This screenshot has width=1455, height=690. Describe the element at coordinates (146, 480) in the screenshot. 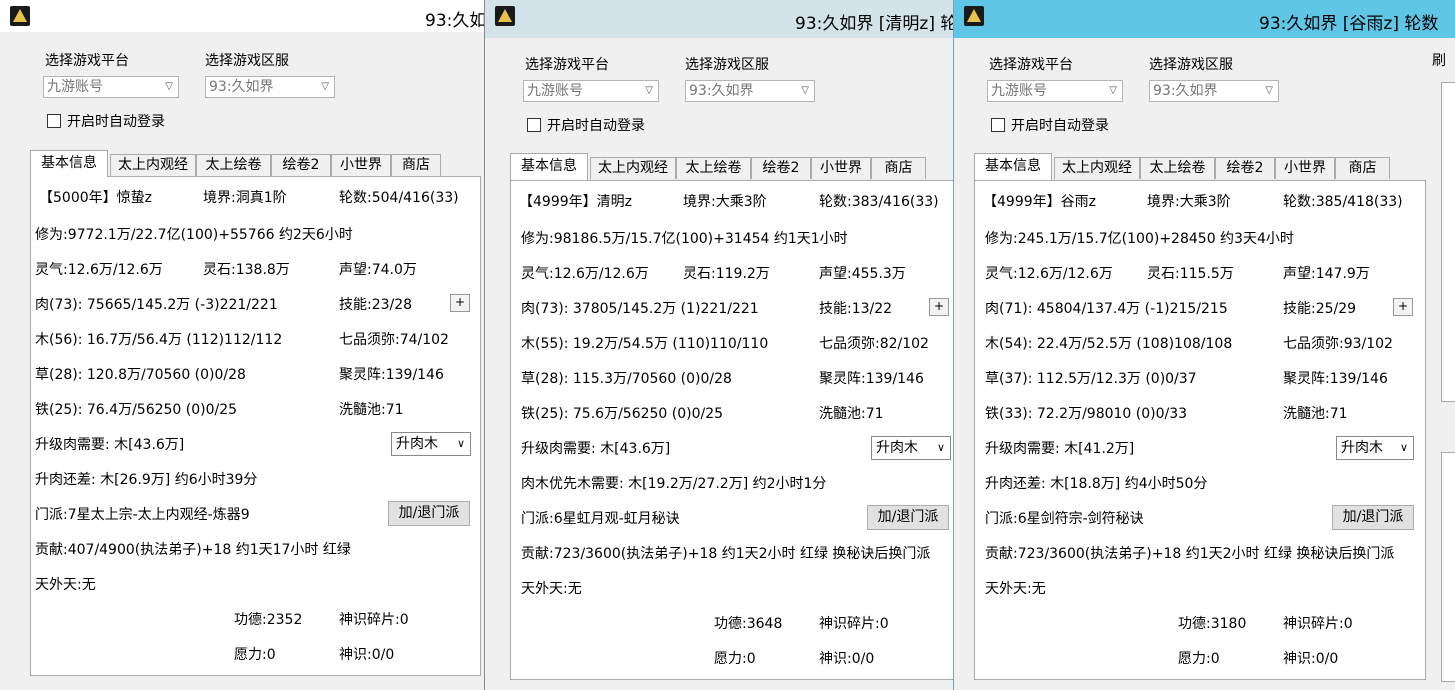

I see `upgrade-diff: 升肉还差: 木[26.9万] 约6小时39分` at that location.